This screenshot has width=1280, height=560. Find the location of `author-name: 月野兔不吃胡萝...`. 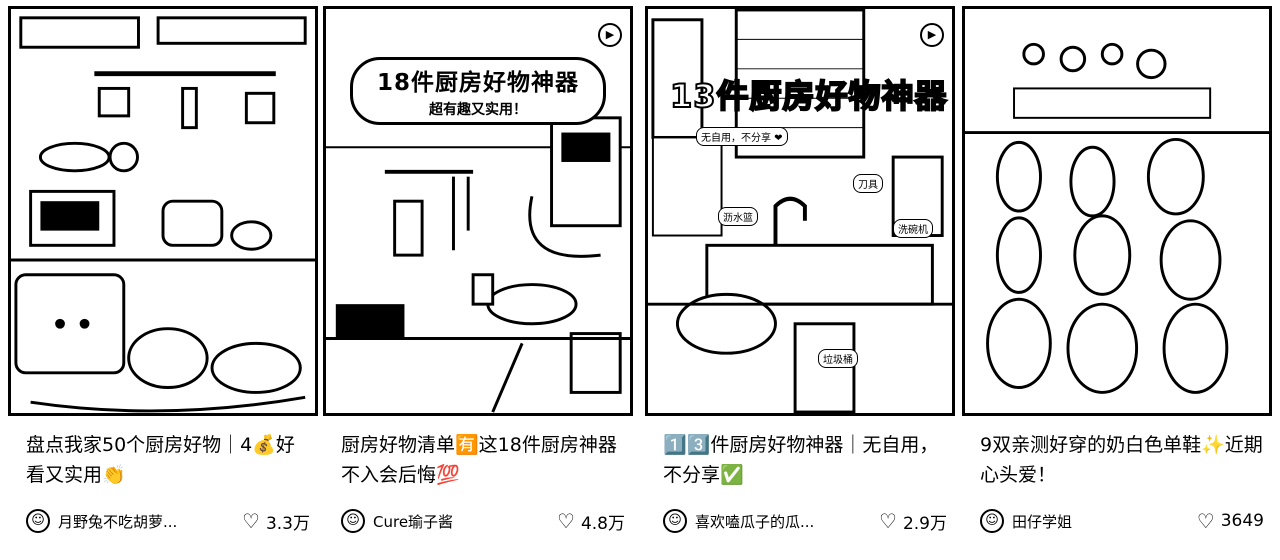

author-name: 月野兔不吃胡萝... is located at coordinates (117, 521).